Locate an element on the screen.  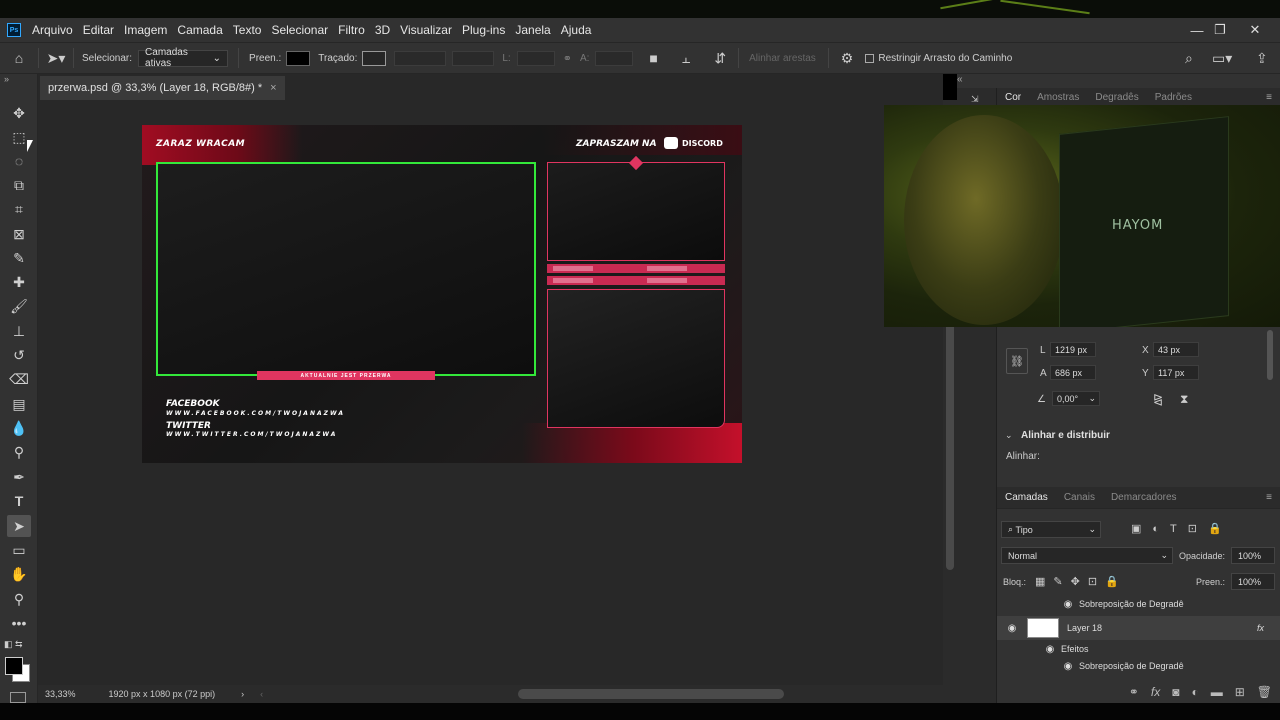
width-value-field: 1219 px is located at coordinates (1073, 349).